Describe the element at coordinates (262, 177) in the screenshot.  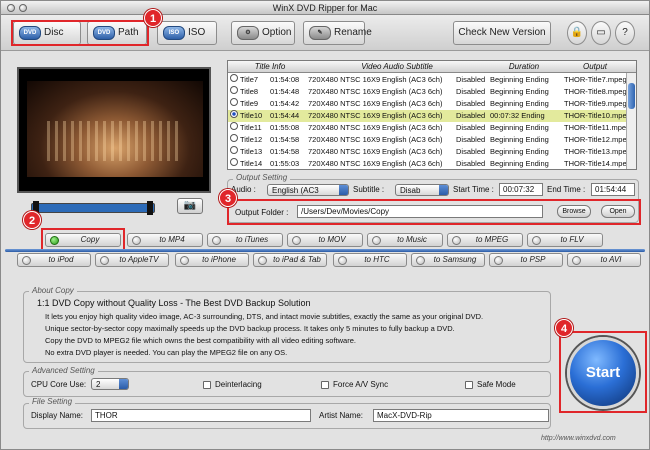
I see `output-setting-label: Output Setting` at that location.